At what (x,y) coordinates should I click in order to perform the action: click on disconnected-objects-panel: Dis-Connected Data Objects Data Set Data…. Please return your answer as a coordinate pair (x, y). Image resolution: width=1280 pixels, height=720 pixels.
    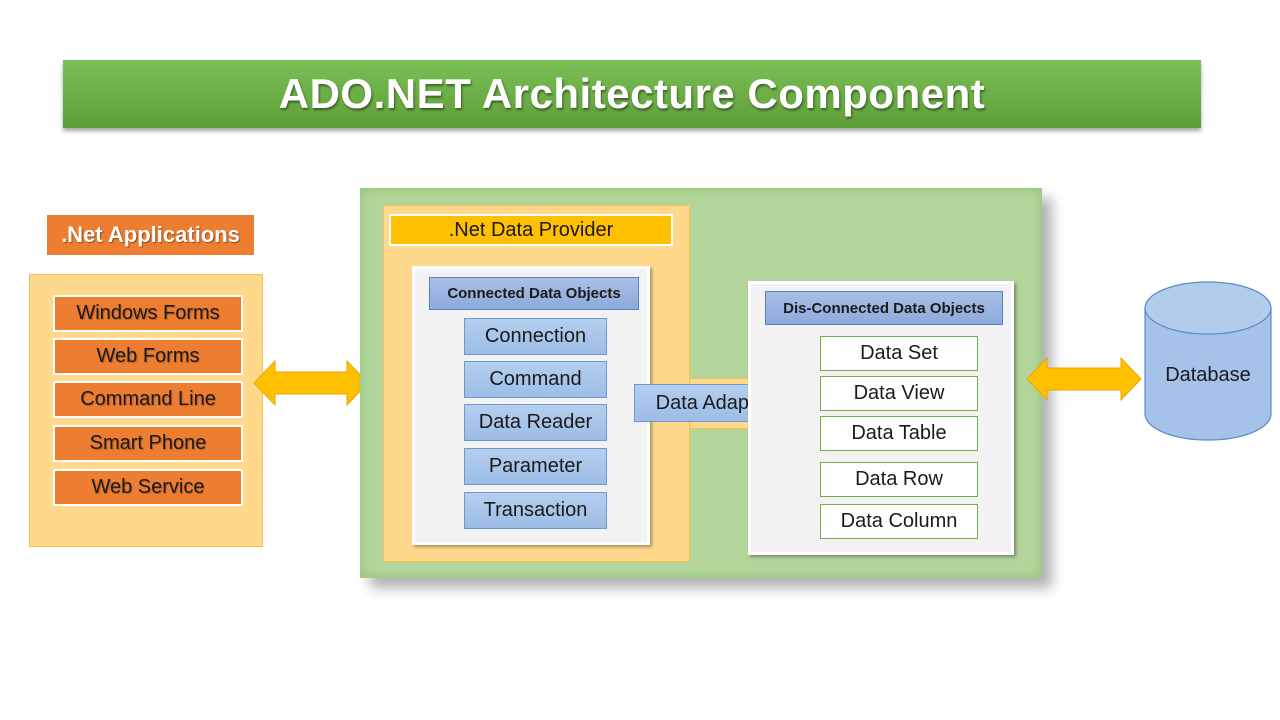
    Looking at the image, I should click on (881, 418).